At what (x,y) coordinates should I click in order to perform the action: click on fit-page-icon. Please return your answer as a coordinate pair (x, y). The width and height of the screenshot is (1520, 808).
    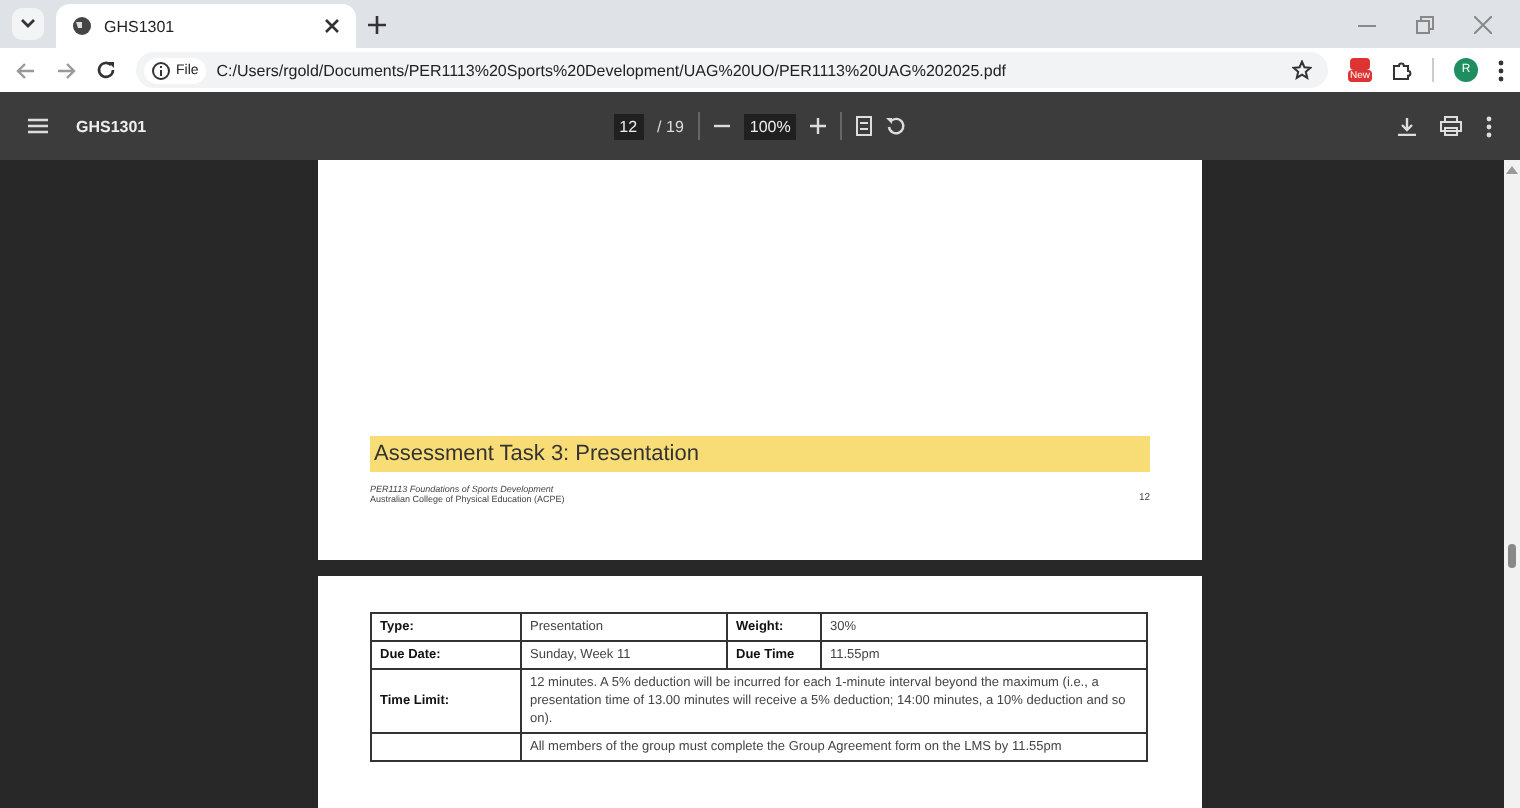
    Looking at the image, I should click on (864, 126).